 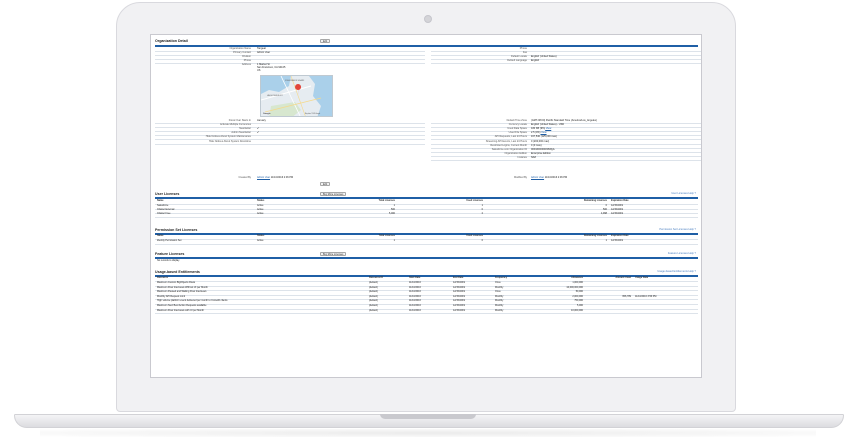 I want to click on field-value: English (United States) - USD, so click(x=548, y=125).